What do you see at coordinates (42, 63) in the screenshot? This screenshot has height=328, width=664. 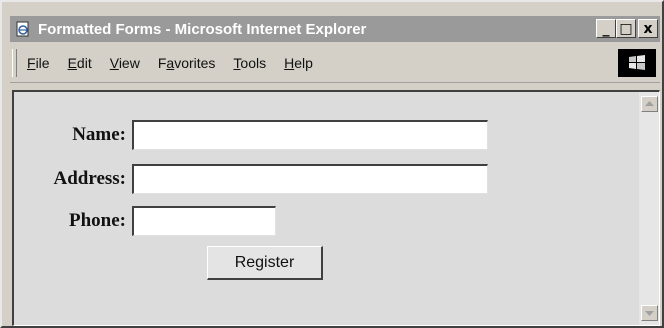 I see `menu-file-post: ile` at bounding box center [42, 63].